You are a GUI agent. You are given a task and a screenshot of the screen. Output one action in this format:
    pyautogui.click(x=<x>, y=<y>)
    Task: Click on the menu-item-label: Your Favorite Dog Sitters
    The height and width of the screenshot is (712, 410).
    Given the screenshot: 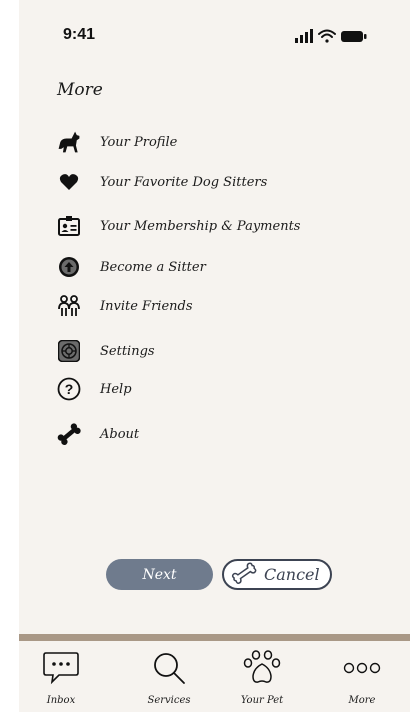 What is the action you would take?
    pyautogui.click(x=184, y=182)
    